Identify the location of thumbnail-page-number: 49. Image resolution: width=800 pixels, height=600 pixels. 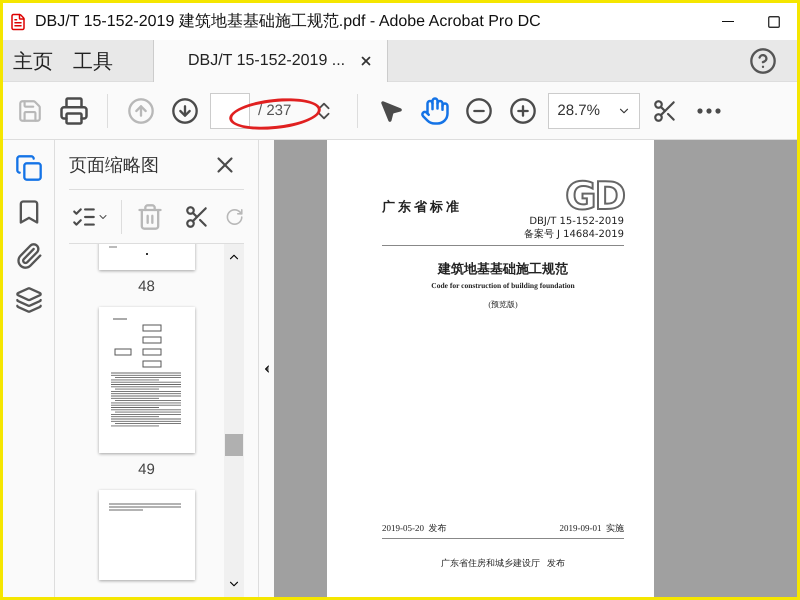
(146, 469).